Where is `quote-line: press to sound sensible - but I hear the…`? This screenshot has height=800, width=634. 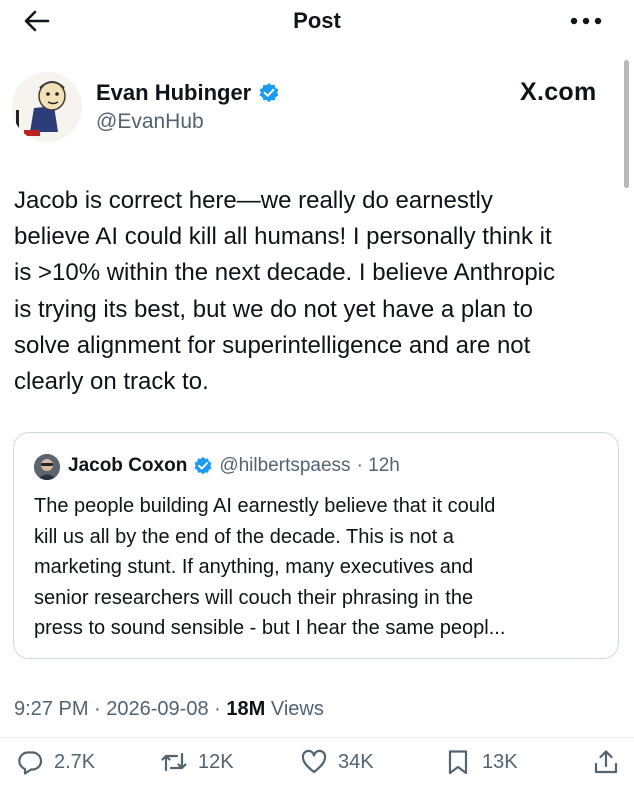 quote-line: press to sound sensible - but I hear the… is located at coordinates (270, 628).